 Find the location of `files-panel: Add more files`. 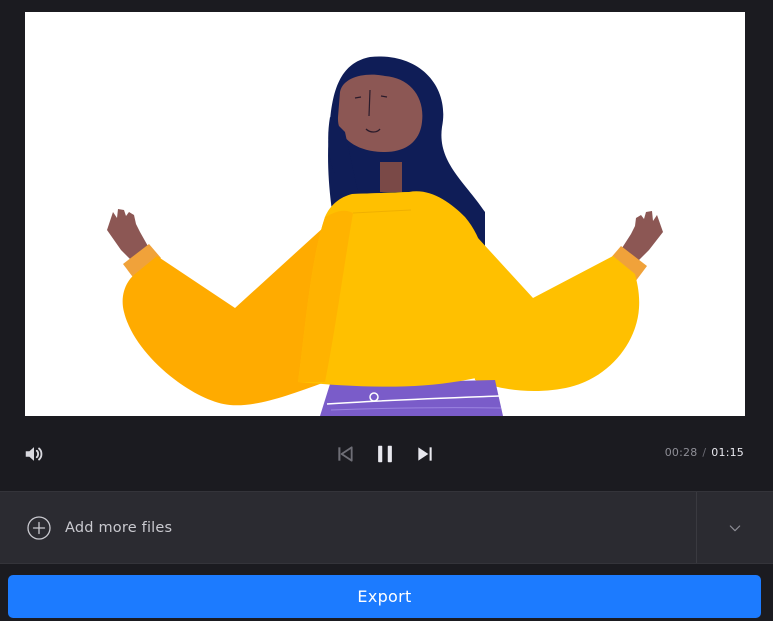

files-panel: Add more files is located at coordinates (386, 527).